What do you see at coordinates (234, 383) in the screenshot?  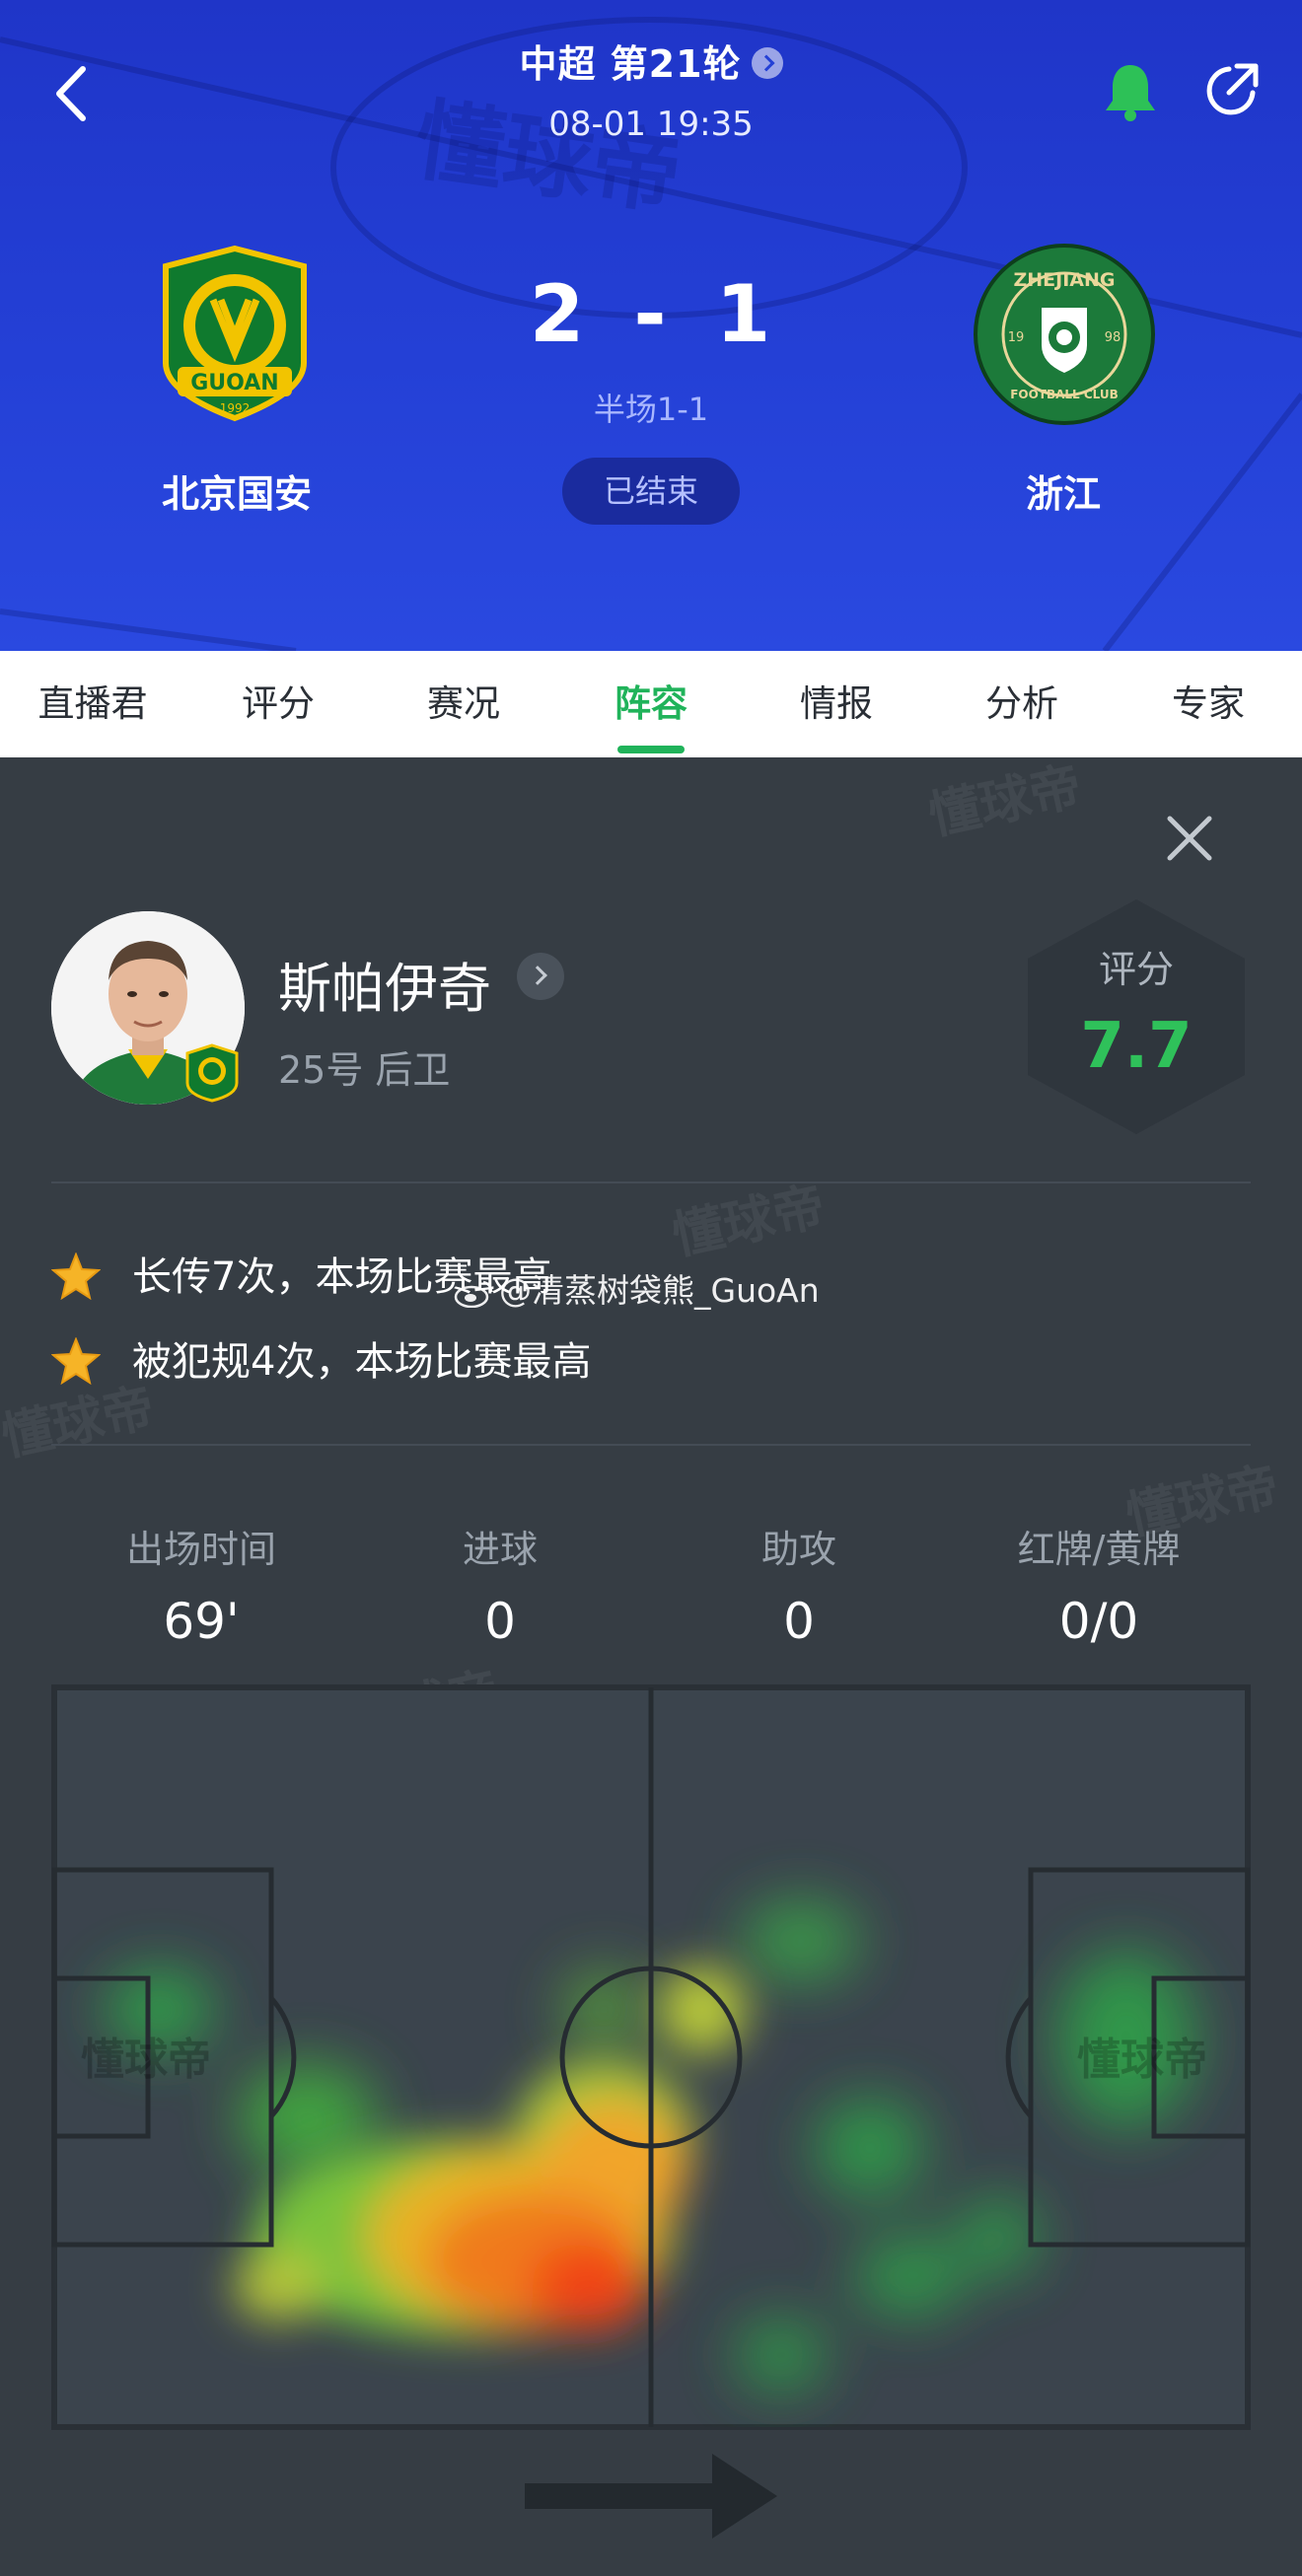 I see `svg-text: GUOAN` at bounding box center [234, 383].